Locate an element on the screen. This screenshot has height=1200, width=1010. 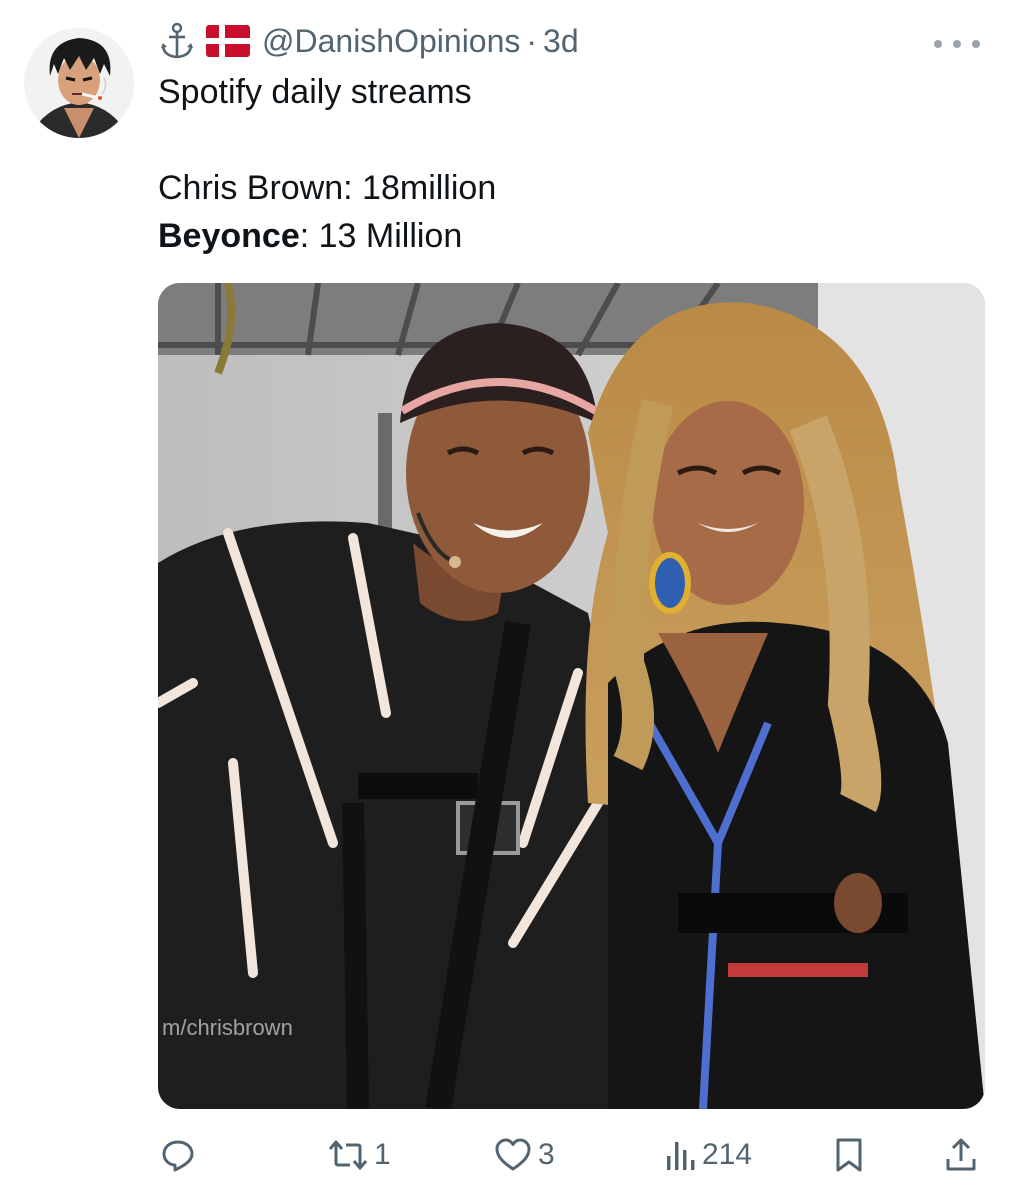
tweet-line-title: Spotify daily streams is located at coordinates (315, 92).